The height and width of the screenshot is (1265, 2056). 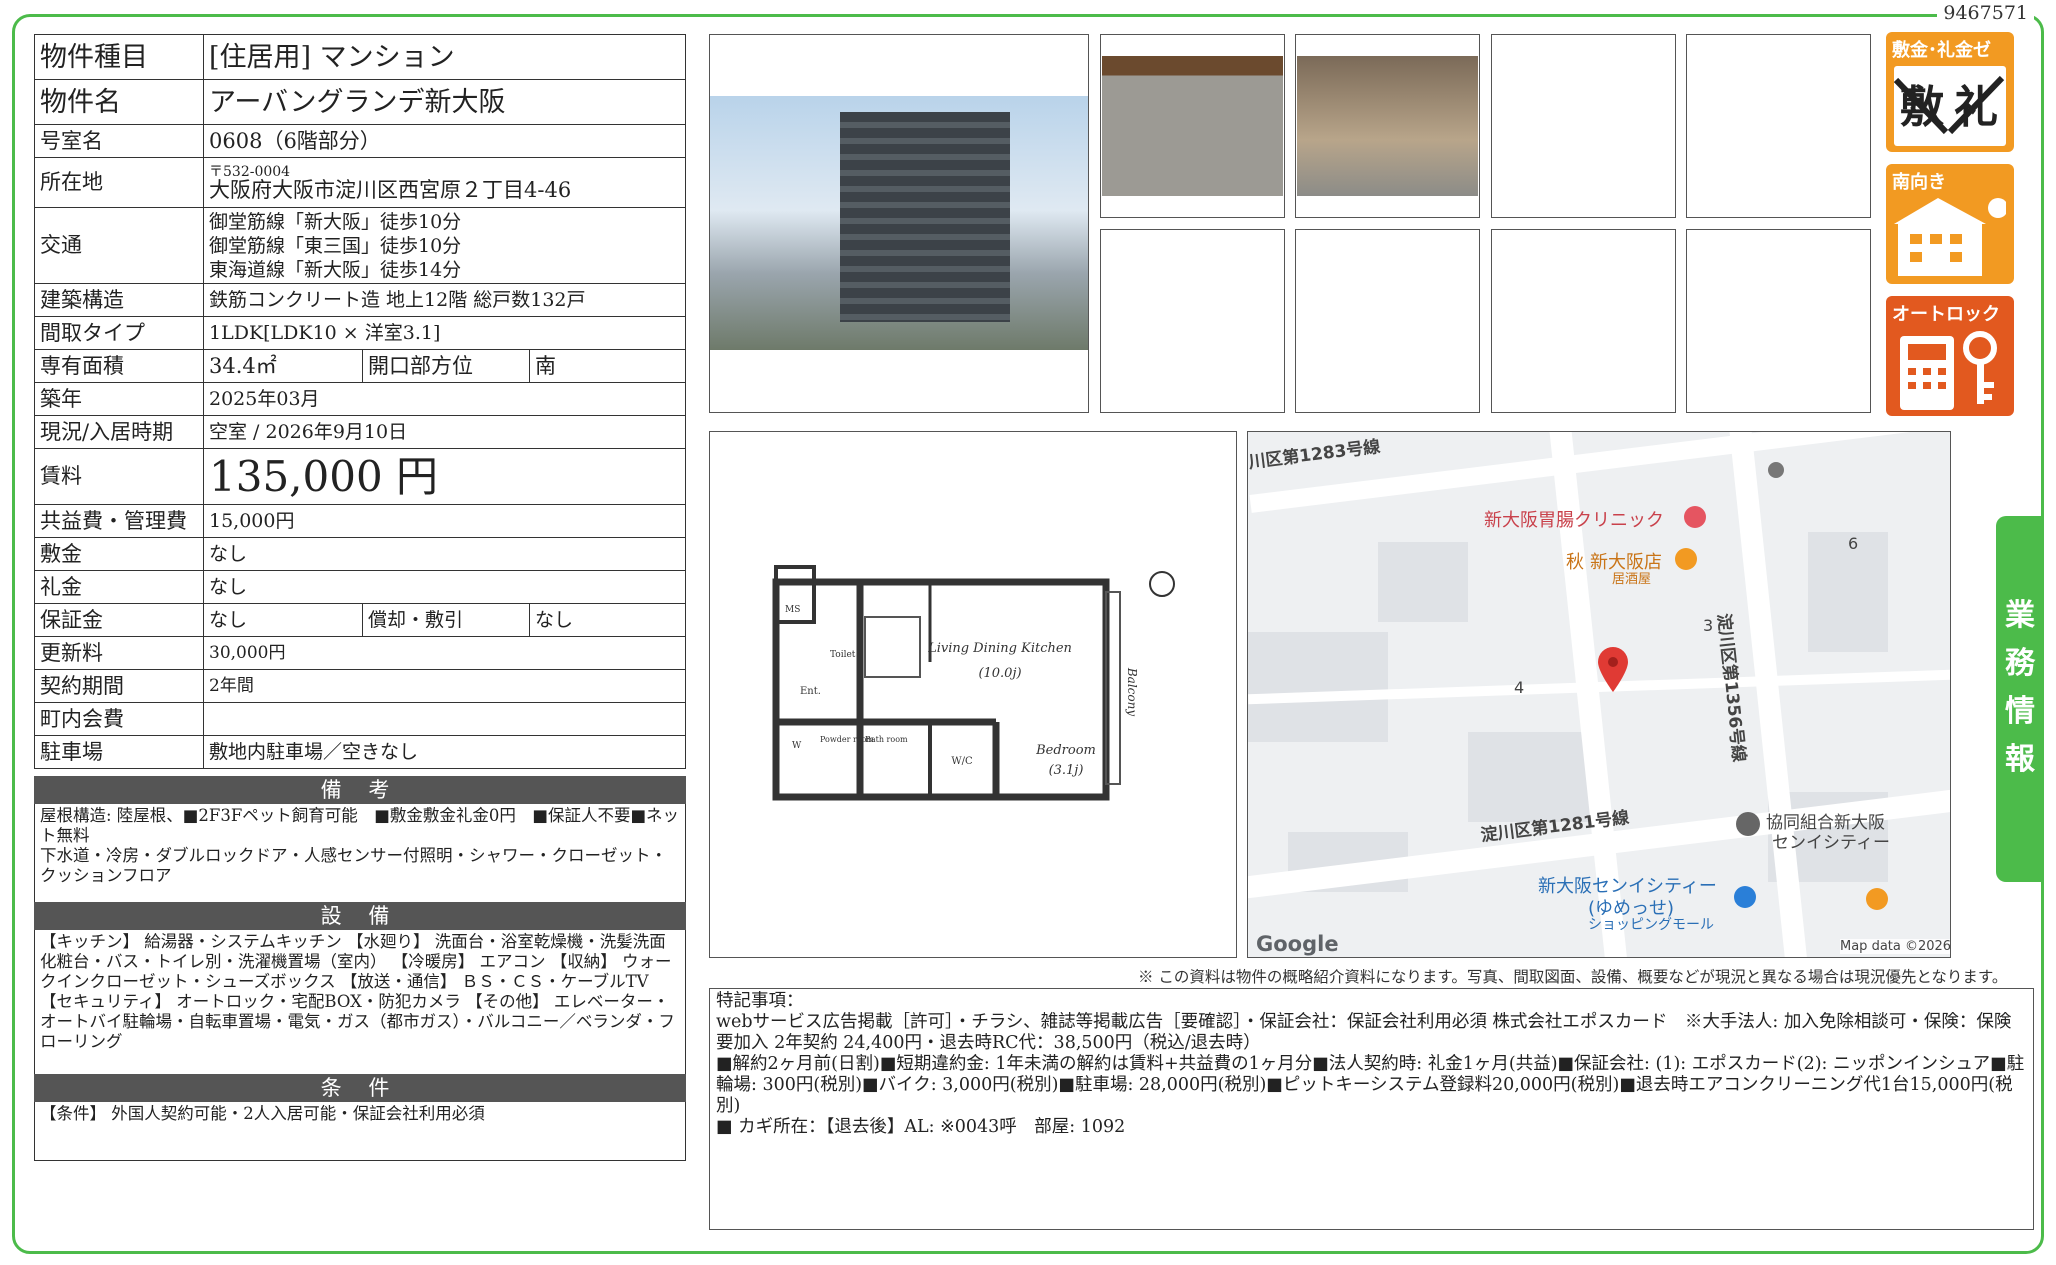 What do you see at coordinates (886, 739) in the screenshot?
I see `plan-bath-label: Bath room` at bounding box center [886, 739].